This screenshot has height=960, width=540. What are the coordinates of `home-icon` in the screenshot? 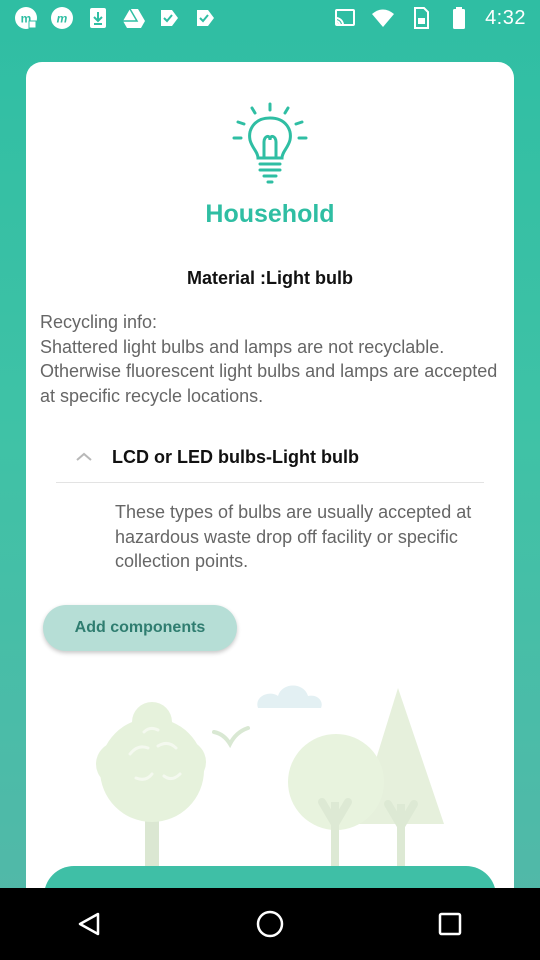 It's located at (270, 924).